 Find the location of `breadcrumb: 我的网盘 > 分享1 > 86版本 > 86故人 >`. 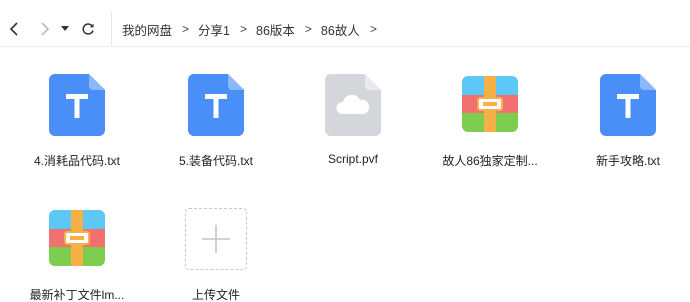

breadcrumb: 我的网盘 > 分享1 > 86版本 > 86故人 > is located at coordinates (248, 29).